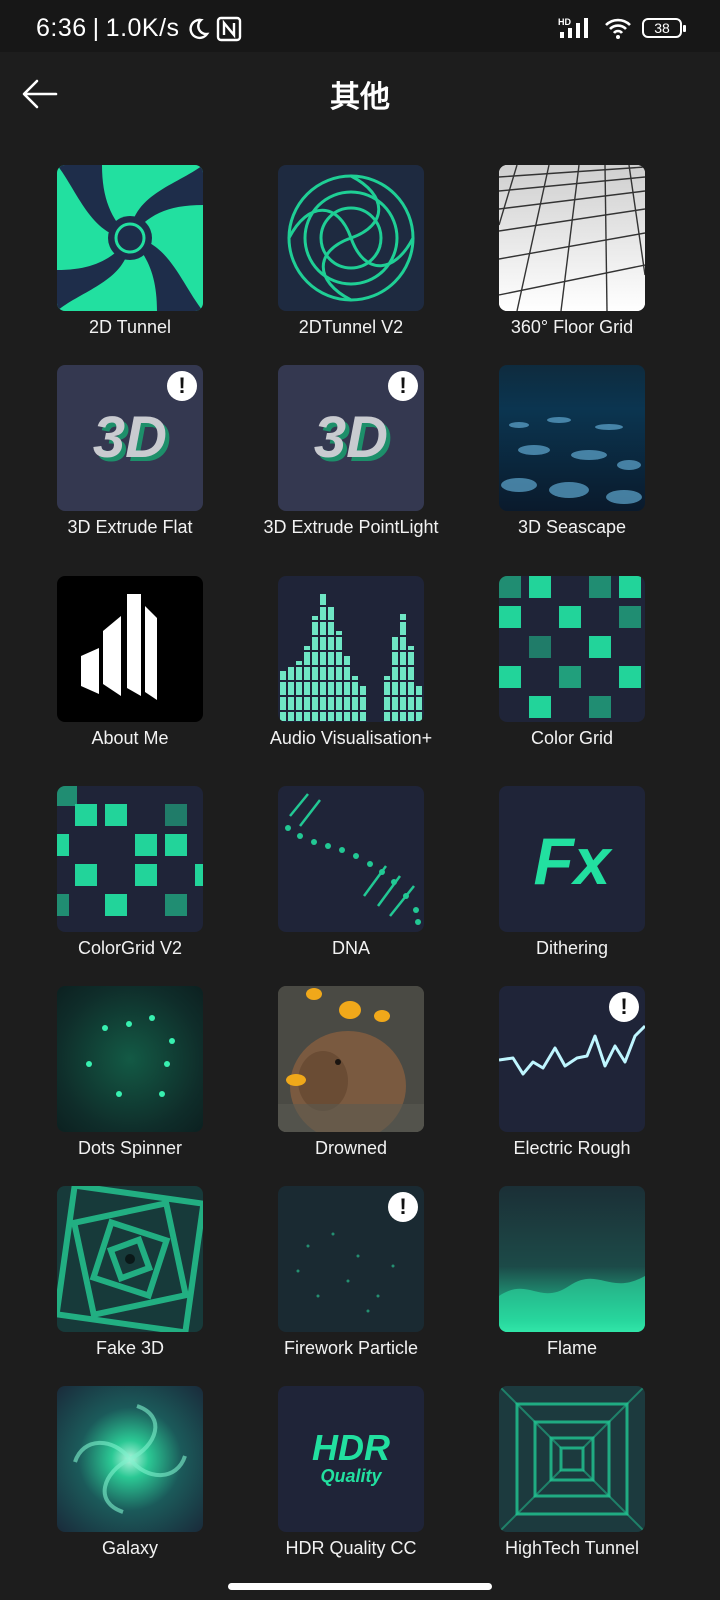 The width and height of the screenshot is (720, 1600). I want to click on thumbnail-hightech-tunnel, so click(572, 1459).